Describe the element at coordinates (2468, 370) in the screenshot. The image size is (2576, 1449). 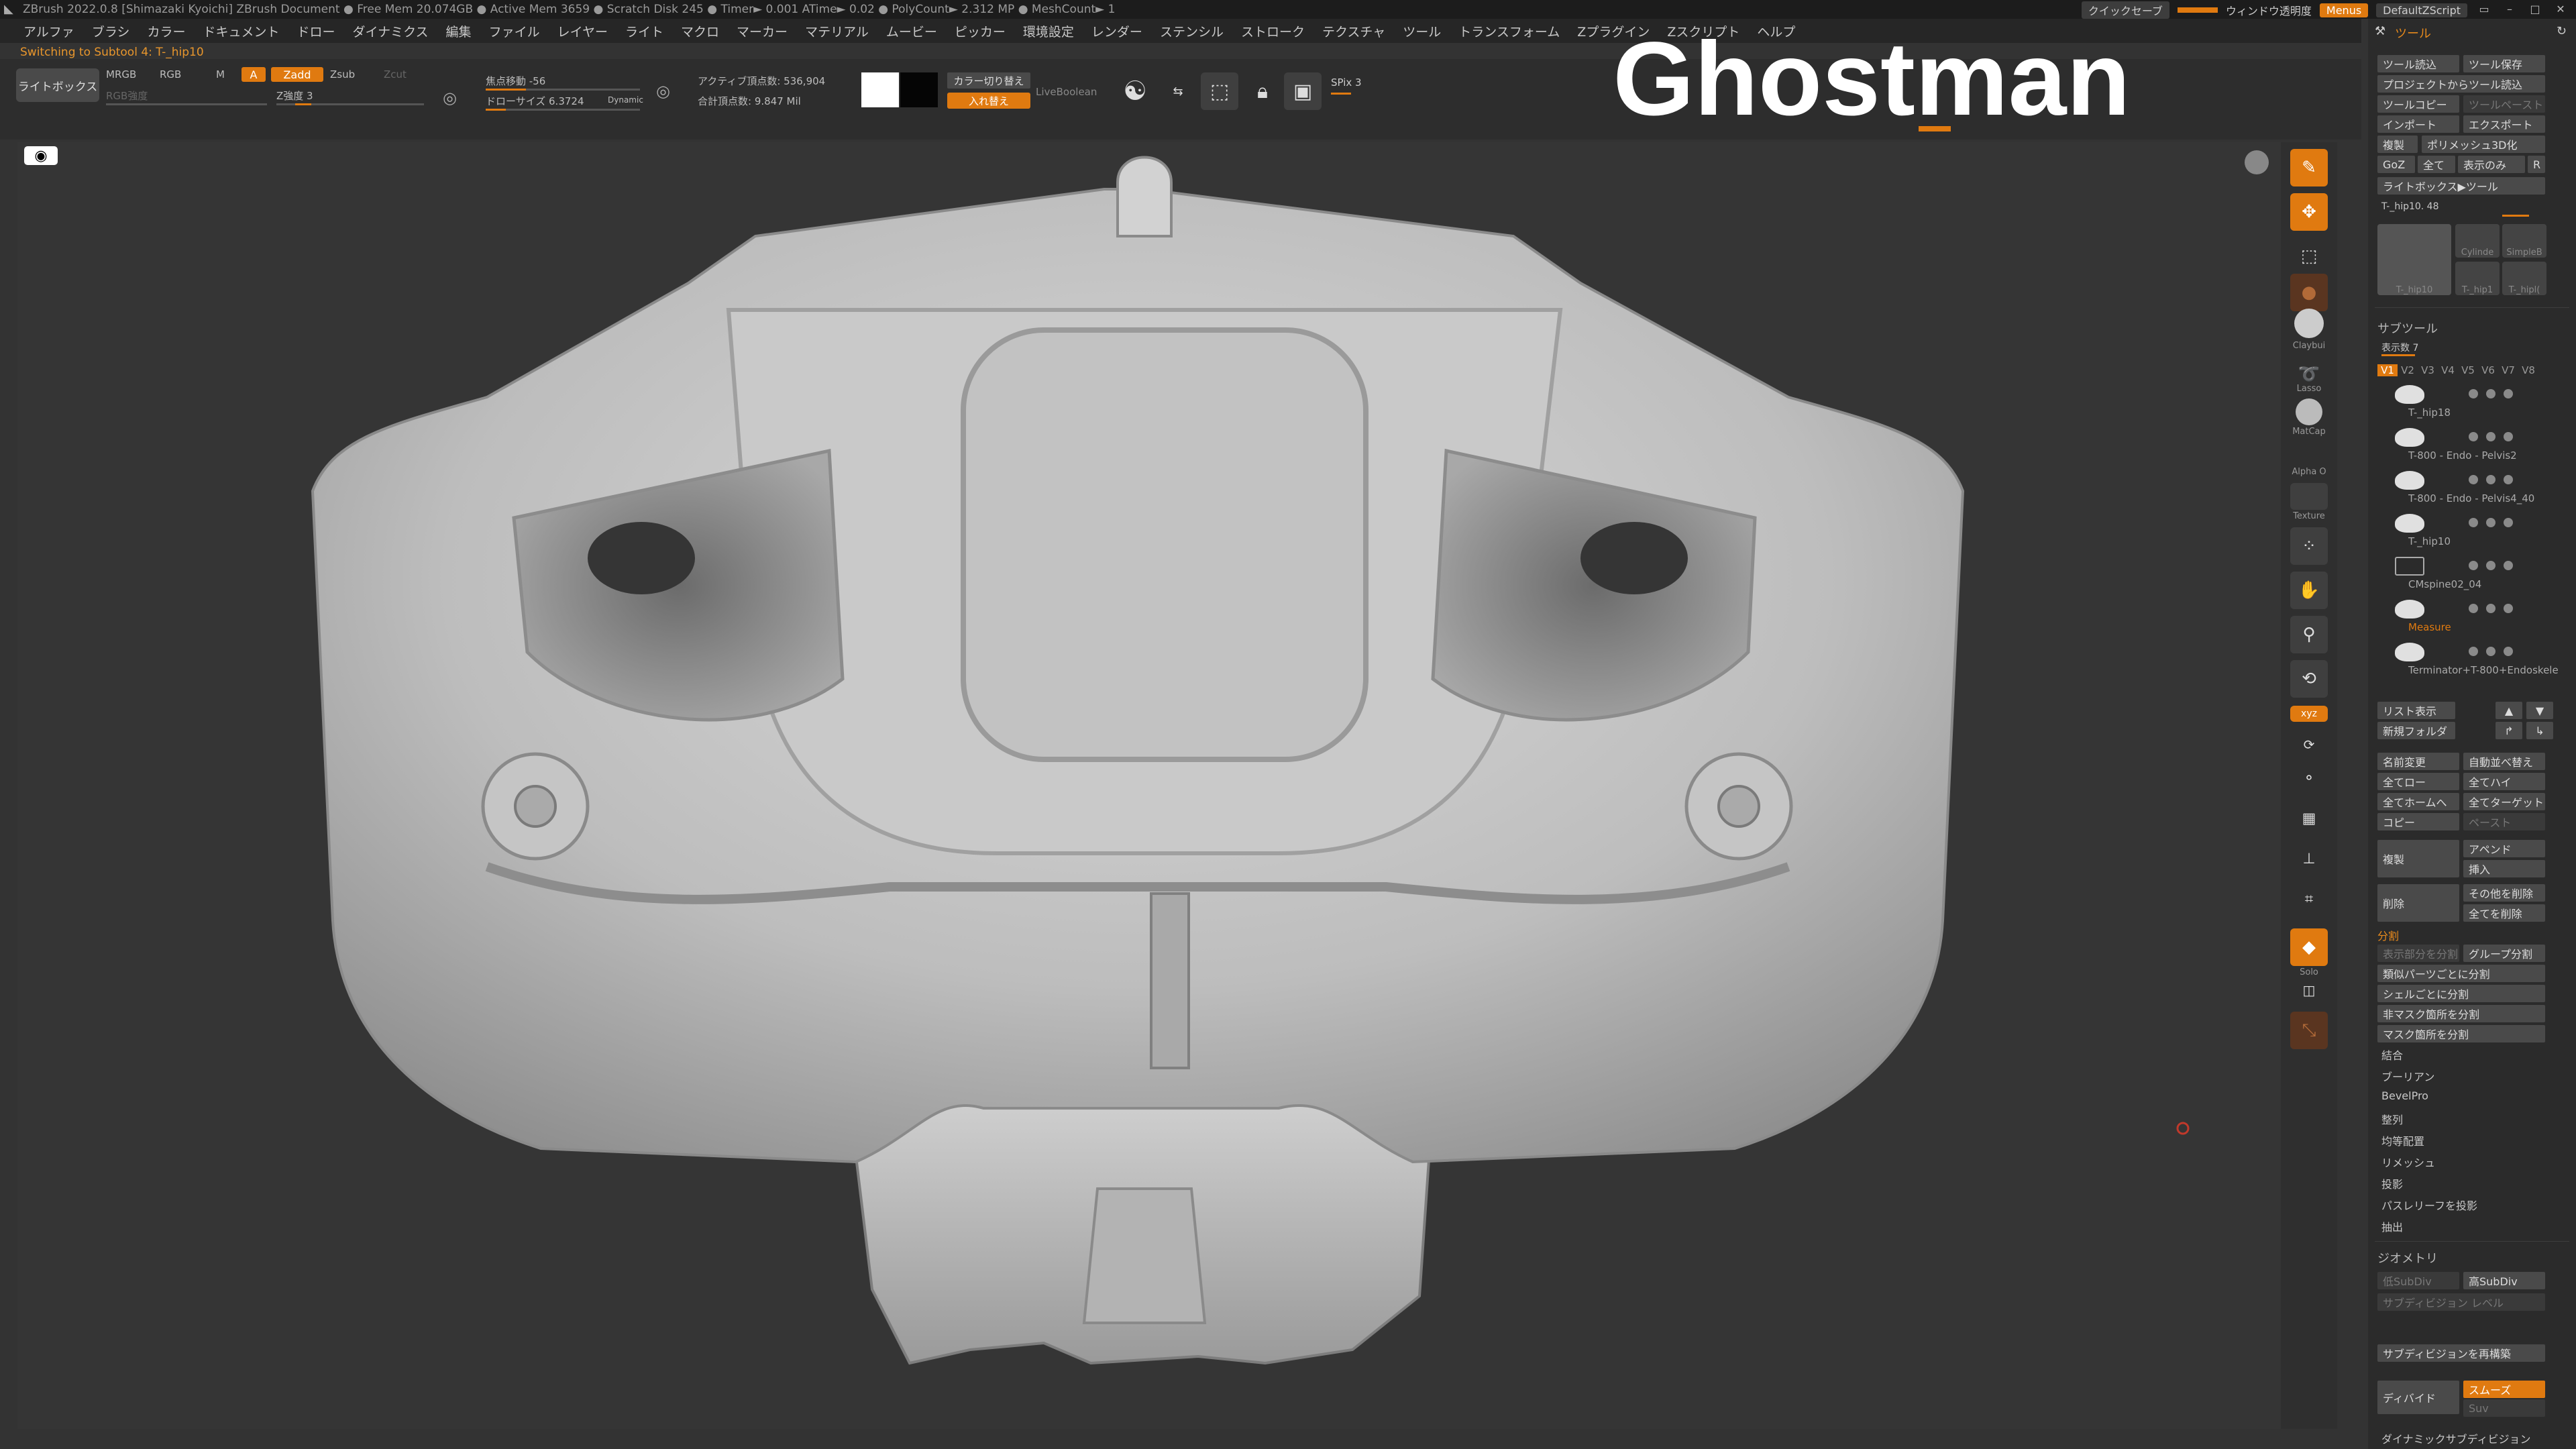
I see `version-tab-v5: V5` at that location.